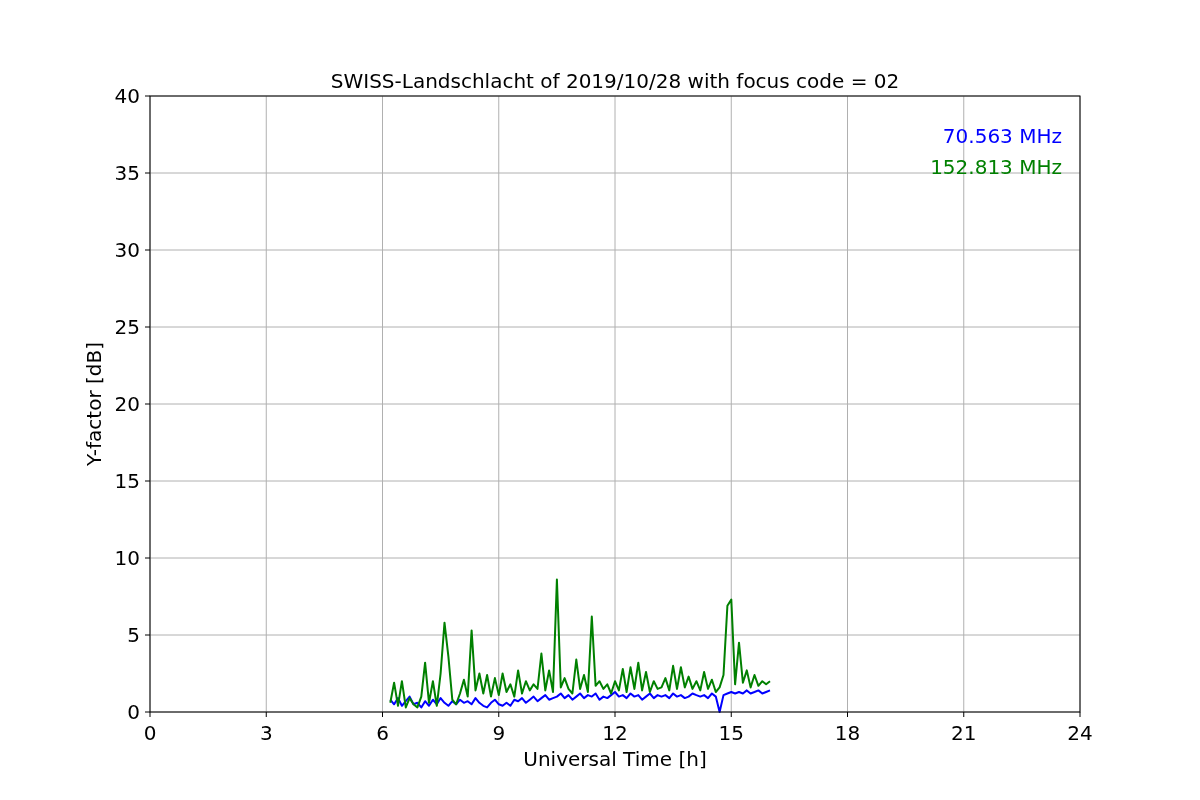 This screenshot has height=800, width=1200. What do you see at coordinates (266, 733) in the screenshot?
I see `tick-label: 3` at bounding box center [266, 733].